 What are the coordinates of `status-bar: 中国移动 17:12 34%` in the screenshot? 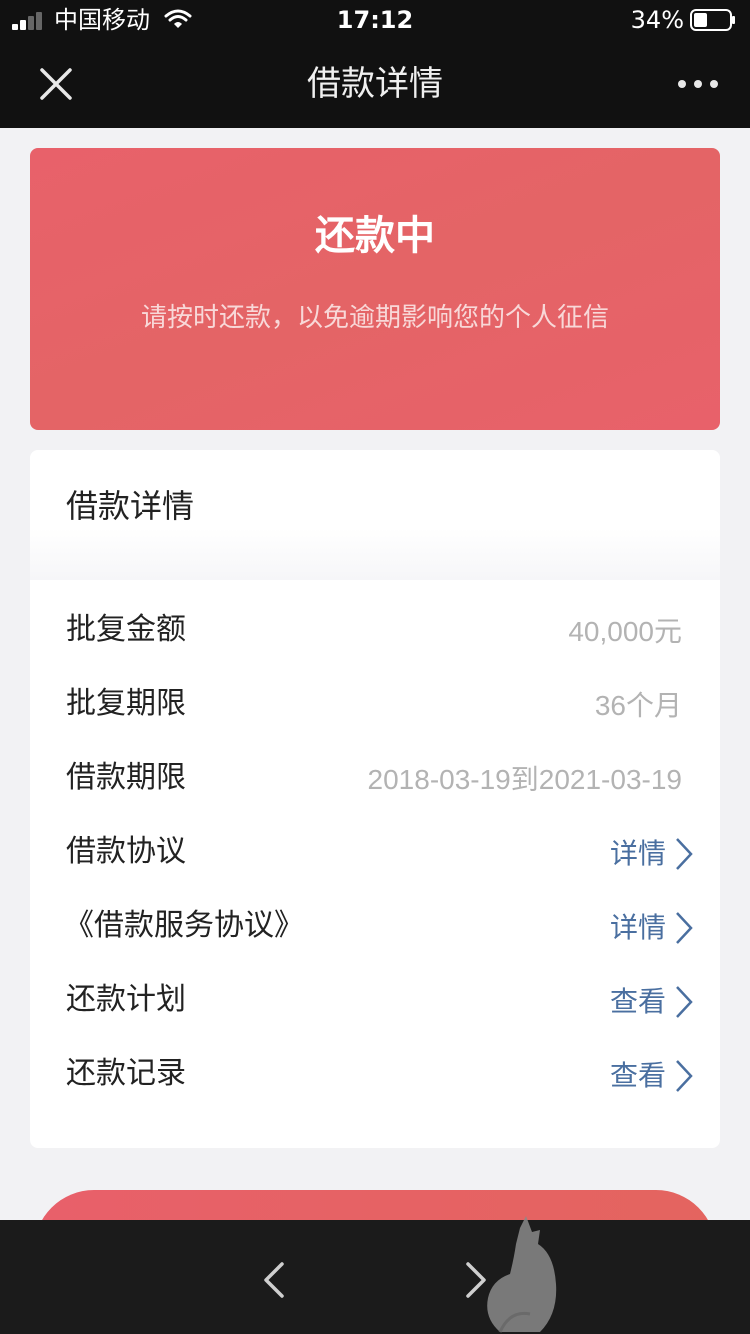 It's located at (375, 20).